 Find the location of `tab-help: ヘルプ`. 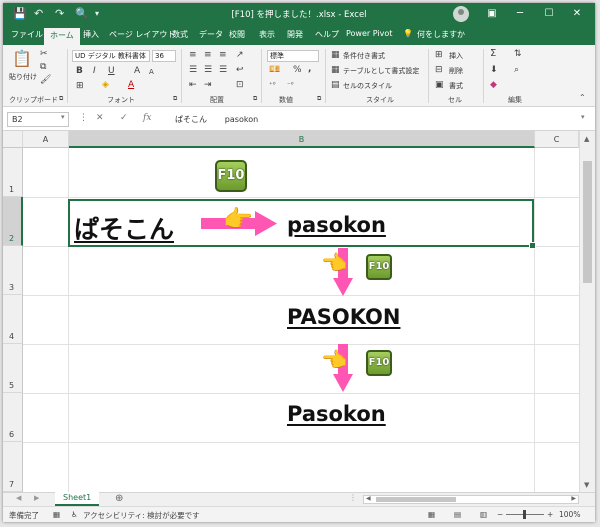

tab-help: ヘルプ is located at coordinates (327, 34).